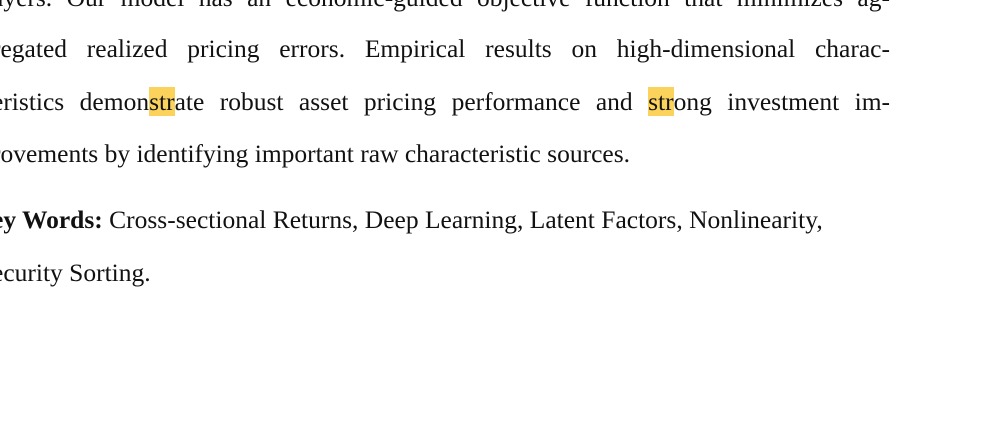 Image resolution: width=983 pixels, height=429 pixels. Describe the element at coordinates (782, 101) in the screenshot. I see `text-segment: ong investment im-` at that location.